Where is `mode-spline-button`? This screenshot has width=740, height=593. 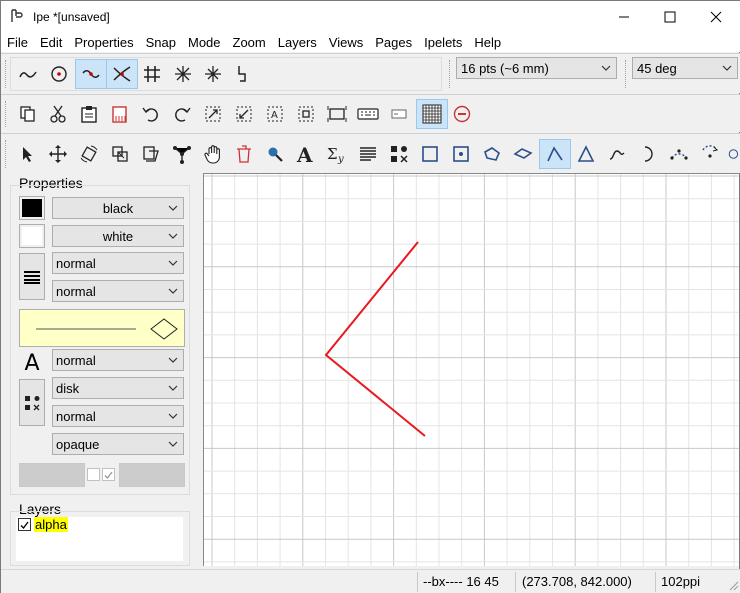
mode-spline-button is located at coordinates (617, 154).